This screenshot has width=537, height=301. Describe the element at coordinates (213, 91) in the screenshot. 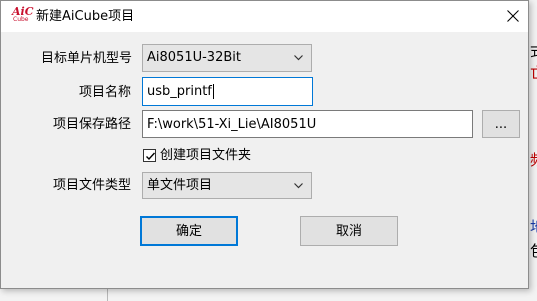

I see `text-caret` at that location.